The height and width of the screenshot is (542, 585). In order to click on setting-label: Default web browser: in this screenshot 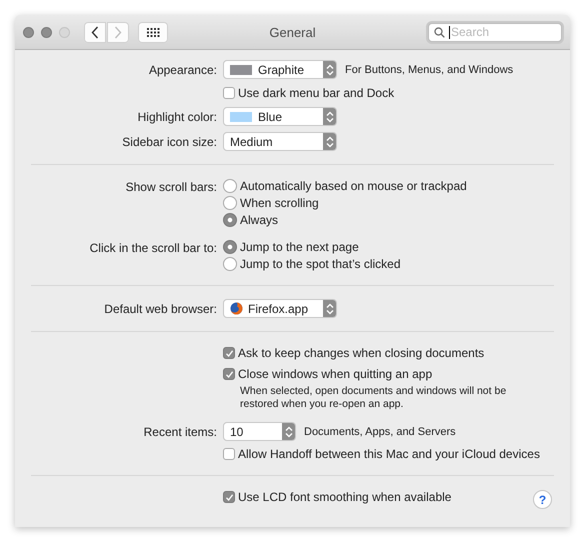, I will do `click(160, 308)`.